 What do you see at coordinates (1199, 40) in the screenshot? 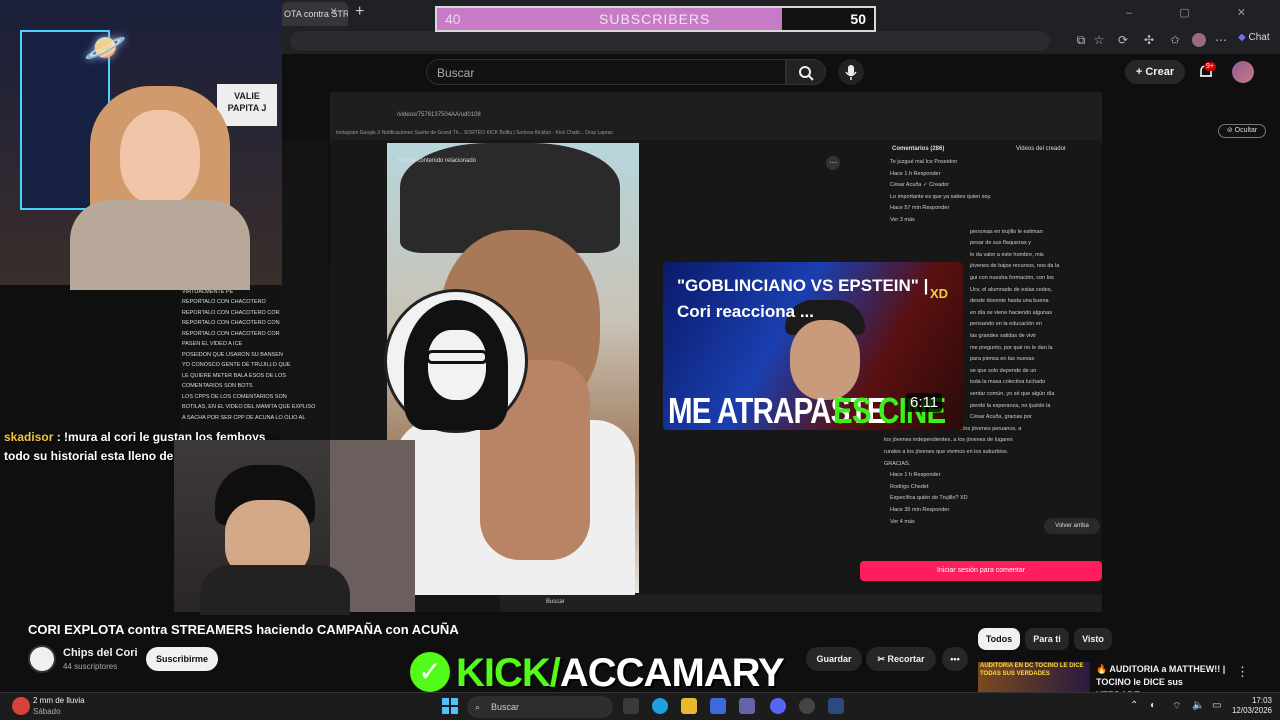
I see `profile-avatar-icon` at bounding box center [1199, 40].